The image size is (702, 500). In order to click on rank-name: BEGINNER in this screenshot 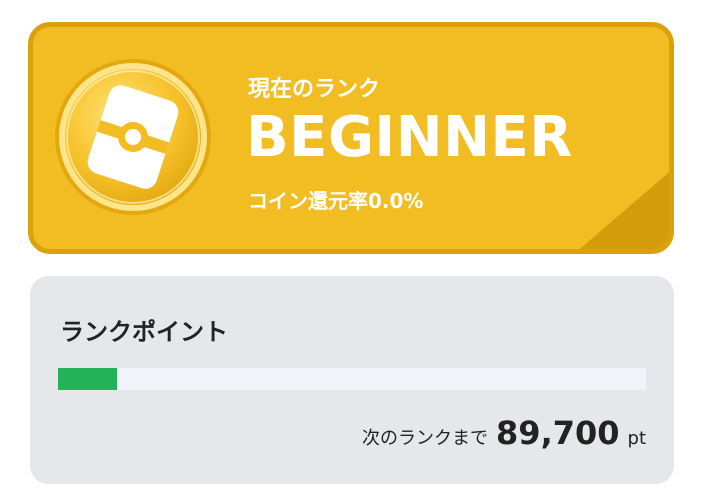, I will do `click(409, 137)`.